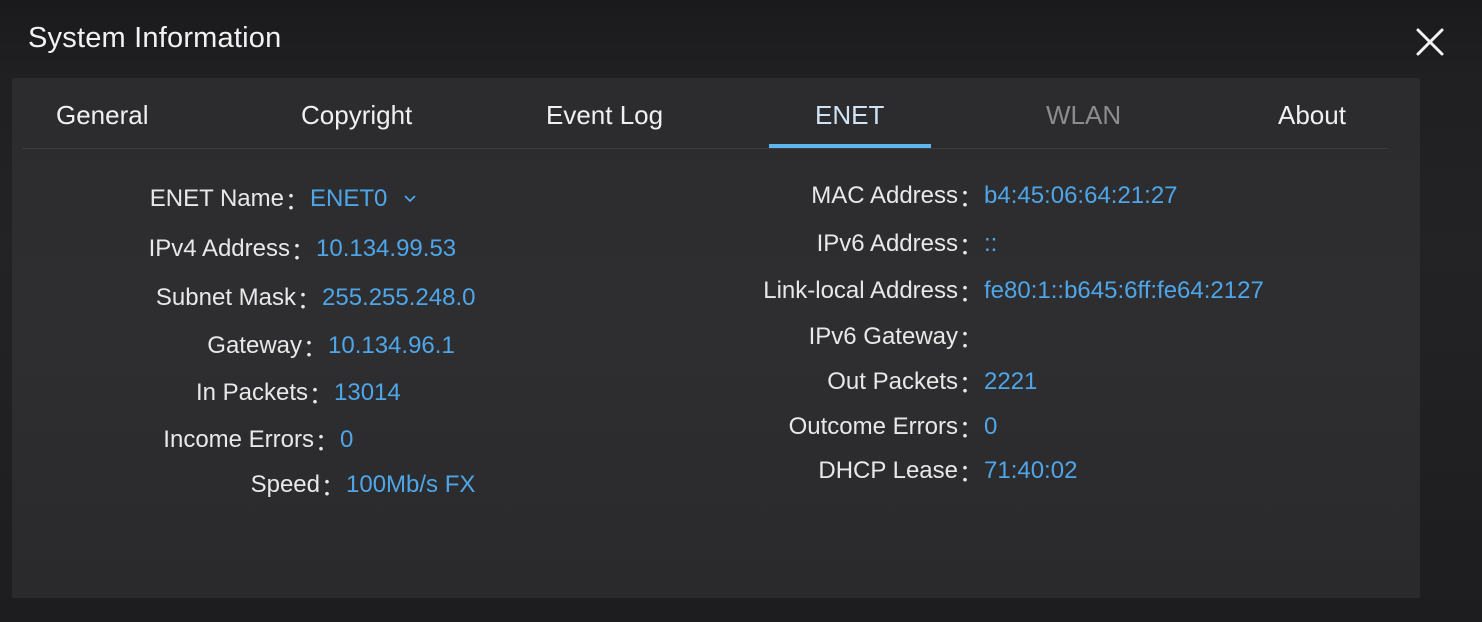  I want to click on ipv6-gateway-label: IPv6 Gateway, so click(883, 336).